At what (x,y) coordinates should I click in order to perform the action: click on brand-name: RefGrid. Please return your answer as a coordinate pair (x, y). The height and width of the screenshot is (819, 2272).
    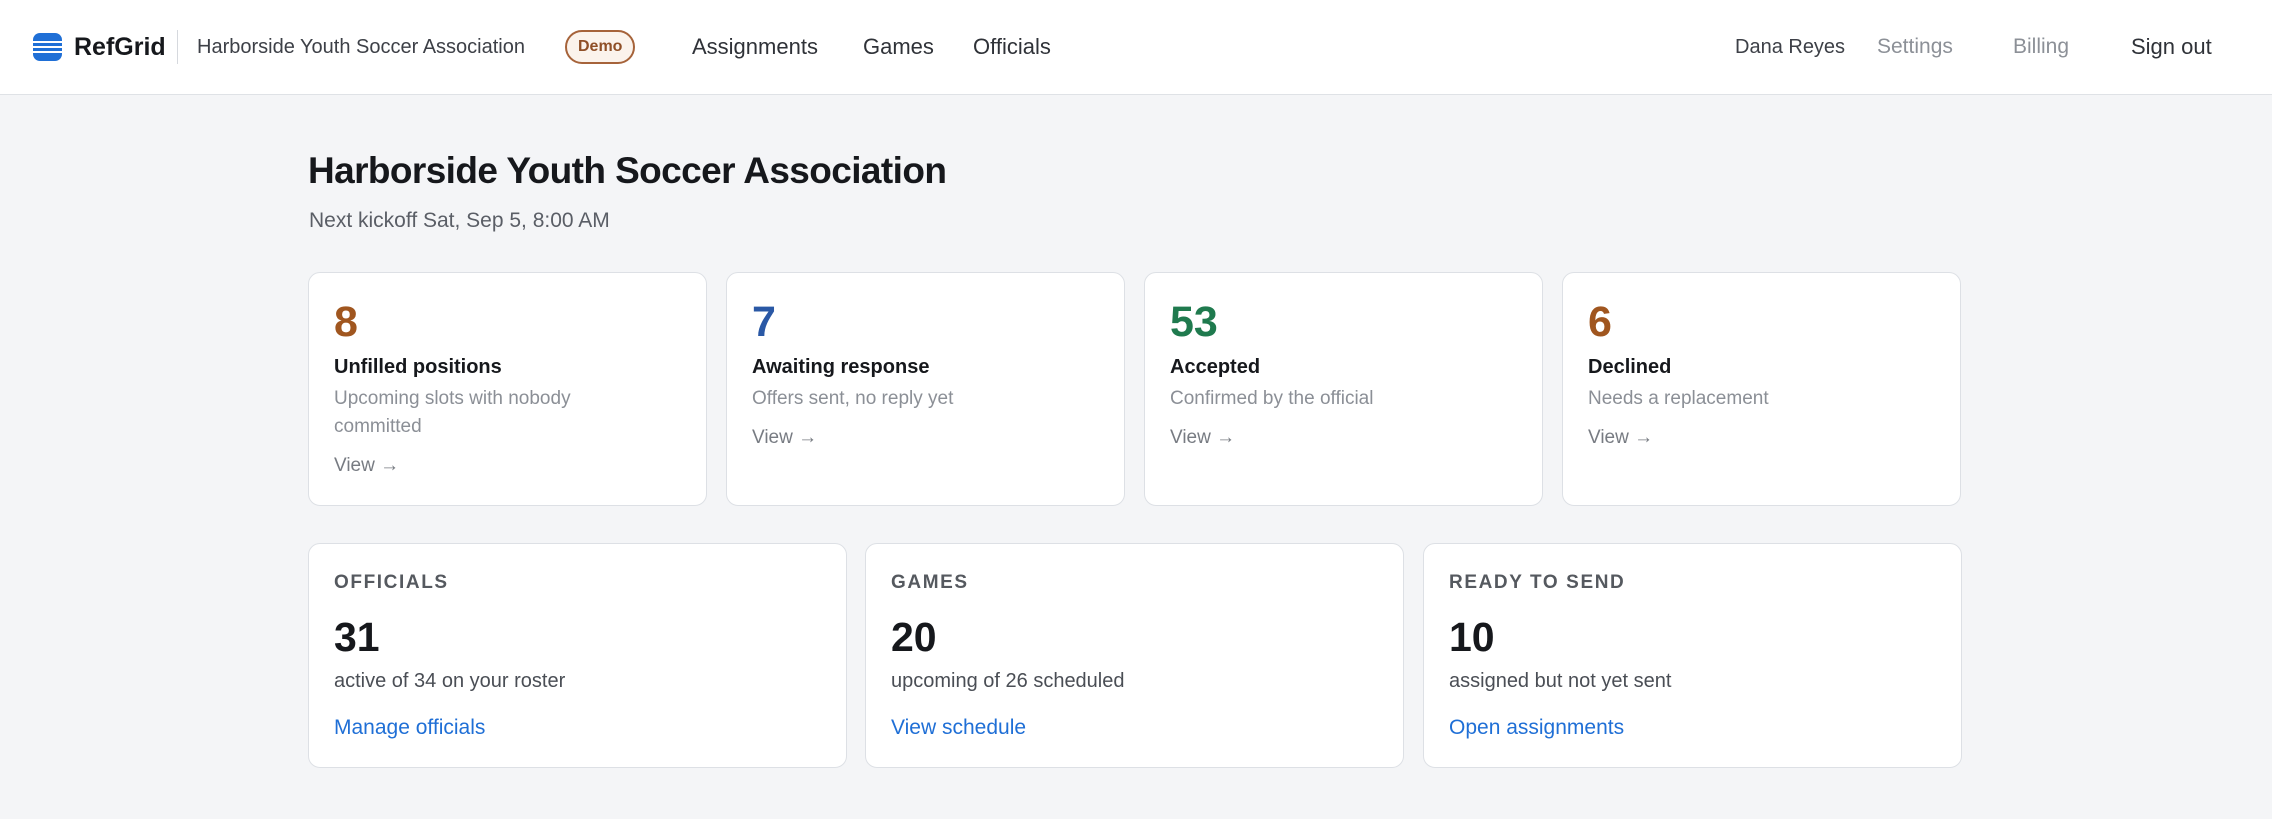
    Looking at the image, I should click on (120, 47).